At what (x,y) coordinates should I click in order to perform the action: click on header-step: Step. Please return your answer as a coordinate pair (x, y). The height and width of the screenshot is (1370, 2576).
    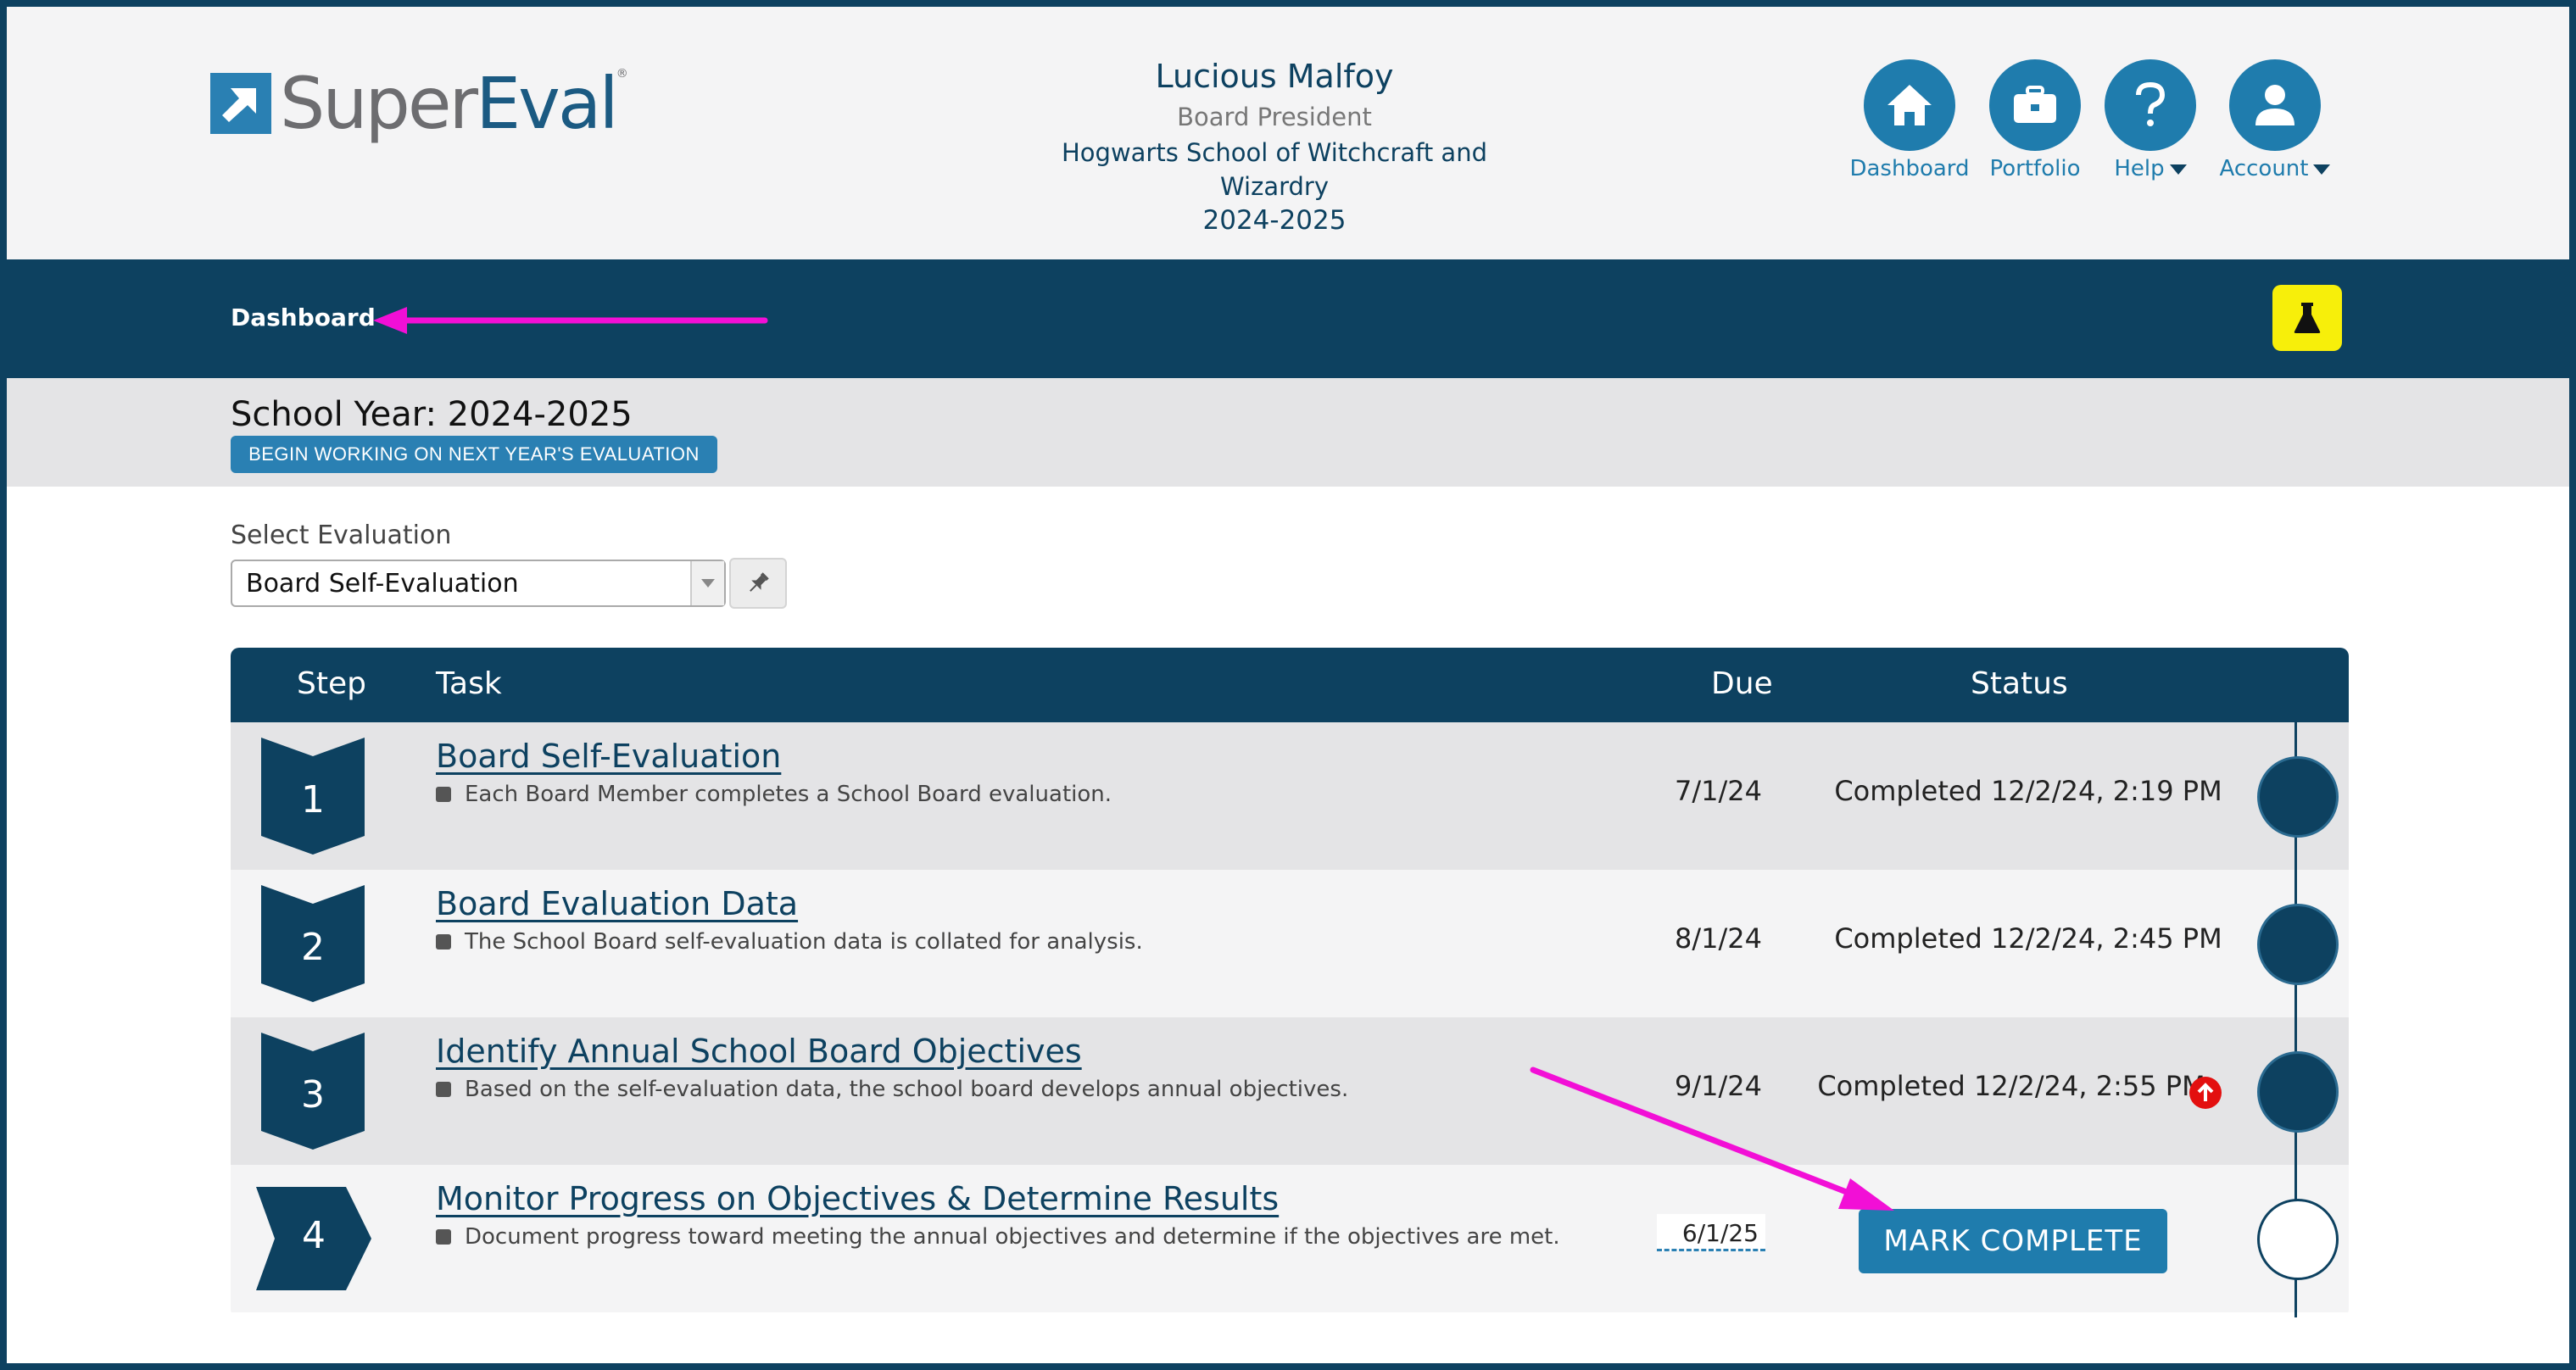
    Looking at the image, I should click on (331, 683).